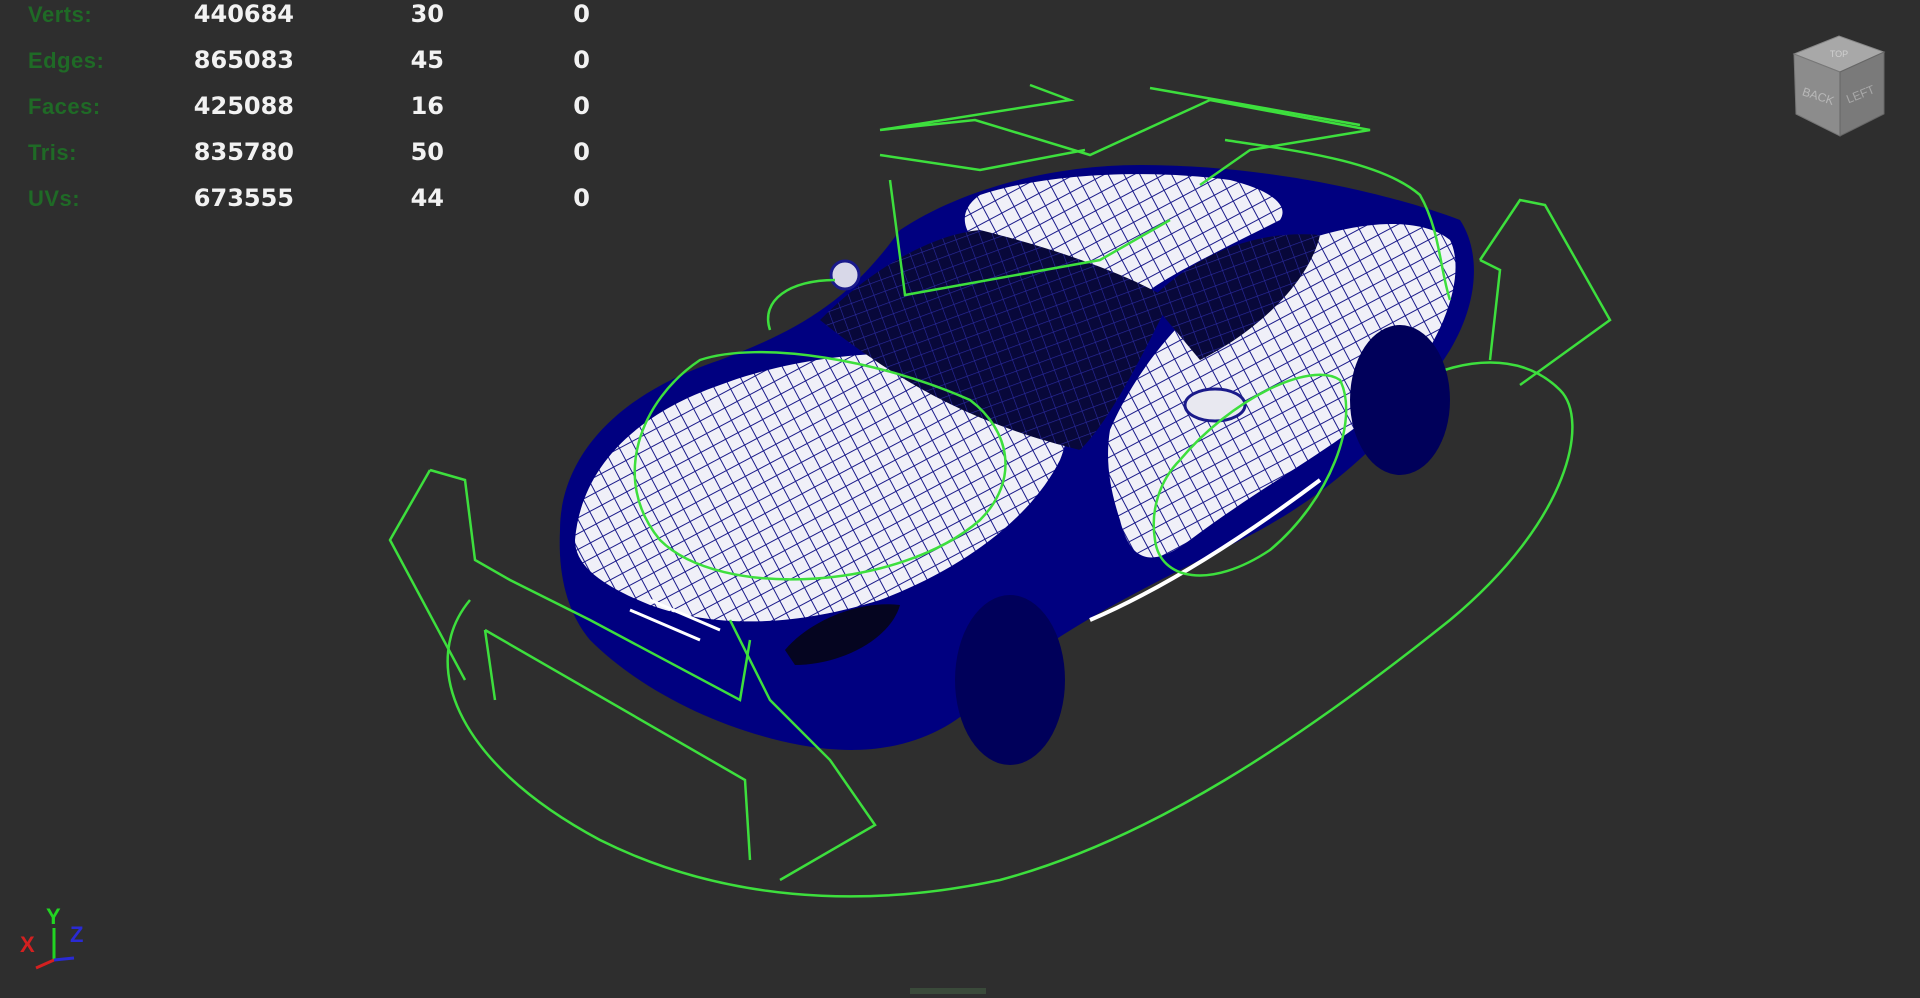 This screenshot has height=998, width=1920. Describe the element at coordinates (427, 198) in the screenshot. I see `hud-selected-value: 44` at that location.